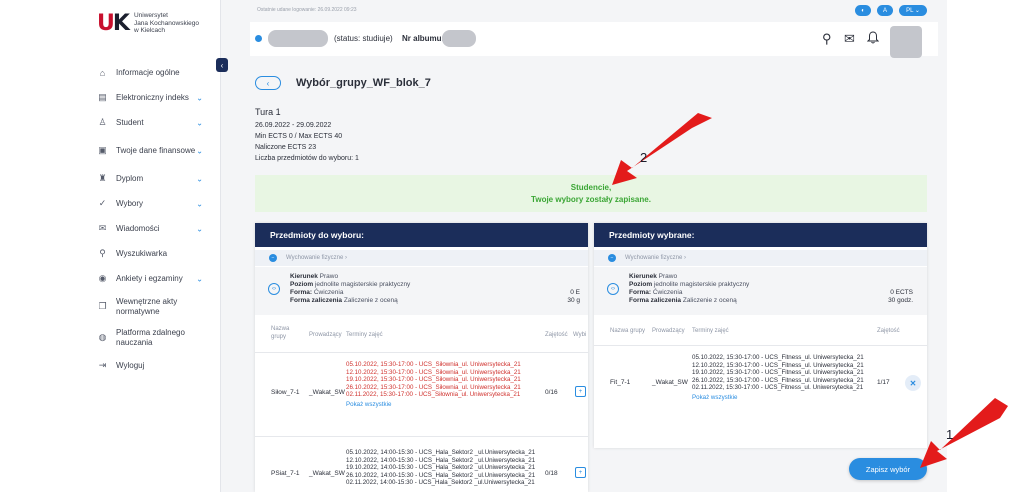 Image resolution: width=1024 pixels, height=492 pixels. What do you see at coordinates (286, 147) in the screenshot?
I see `ects-accrued: Naliczone ECTS 23` at bounding box center [286, 147].